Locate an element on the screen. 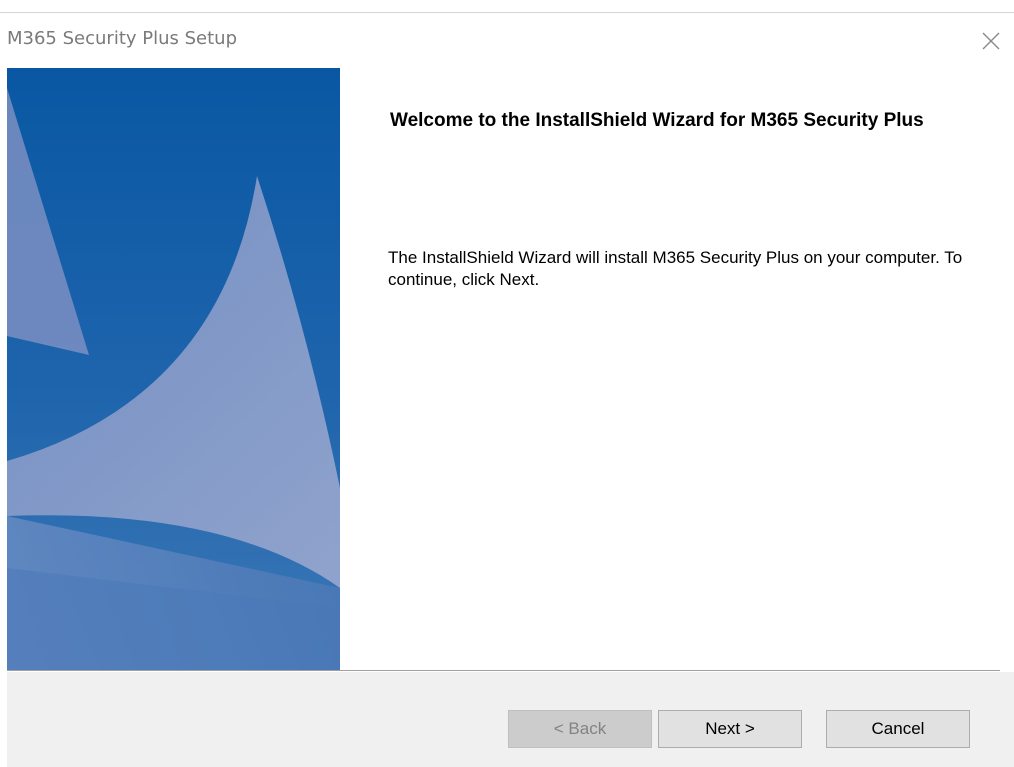 The width and height of the screenshot is (1014, 767). back-button: < Back is located at coordinates (580, 729).